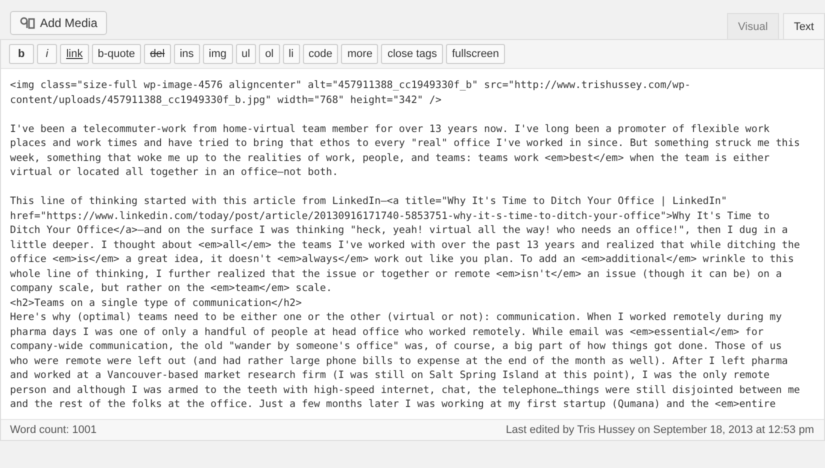  I want to click on quicktag-button: img, so click(217, 54).